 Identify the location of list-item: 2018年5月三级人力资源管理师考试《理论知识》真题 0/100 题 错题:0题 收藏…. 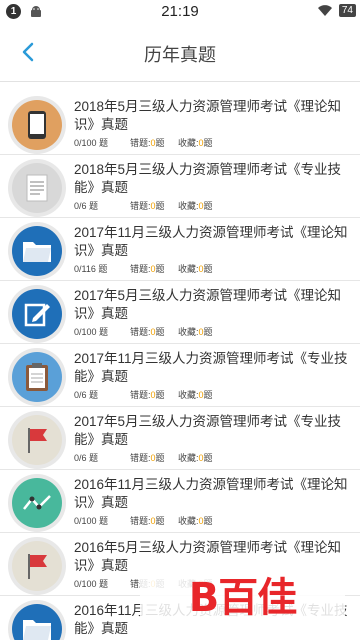
(180, 123).